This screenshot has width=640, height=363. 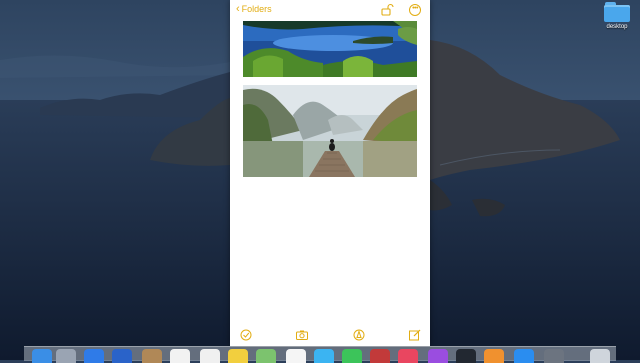 I want to click on back-to-folders-button: ‹ Folders, so click(x=254, y=9).